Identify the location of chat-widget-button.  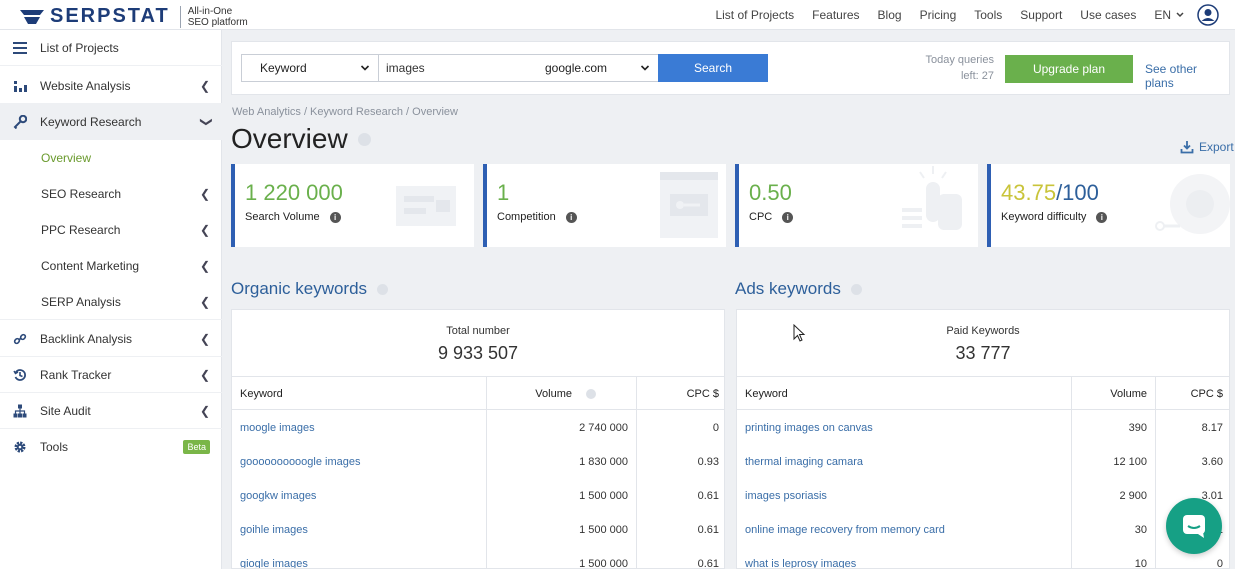
(1194, 526).